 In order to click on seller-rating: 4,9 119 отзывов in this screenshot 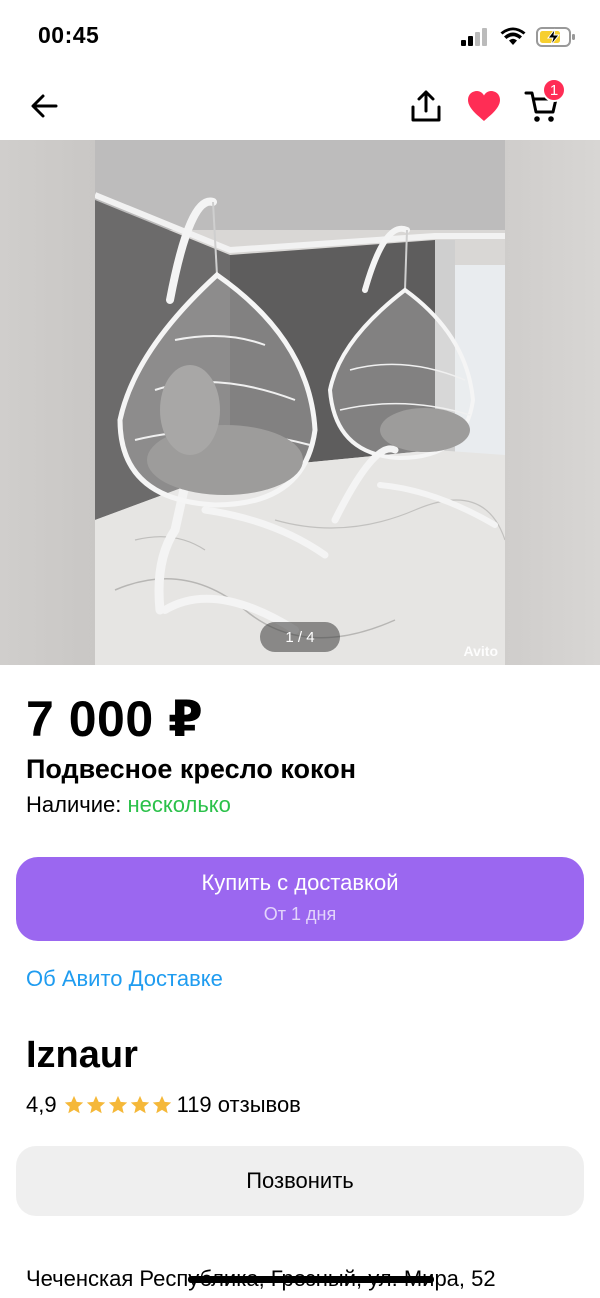, I will do `click(163, 1105)`.